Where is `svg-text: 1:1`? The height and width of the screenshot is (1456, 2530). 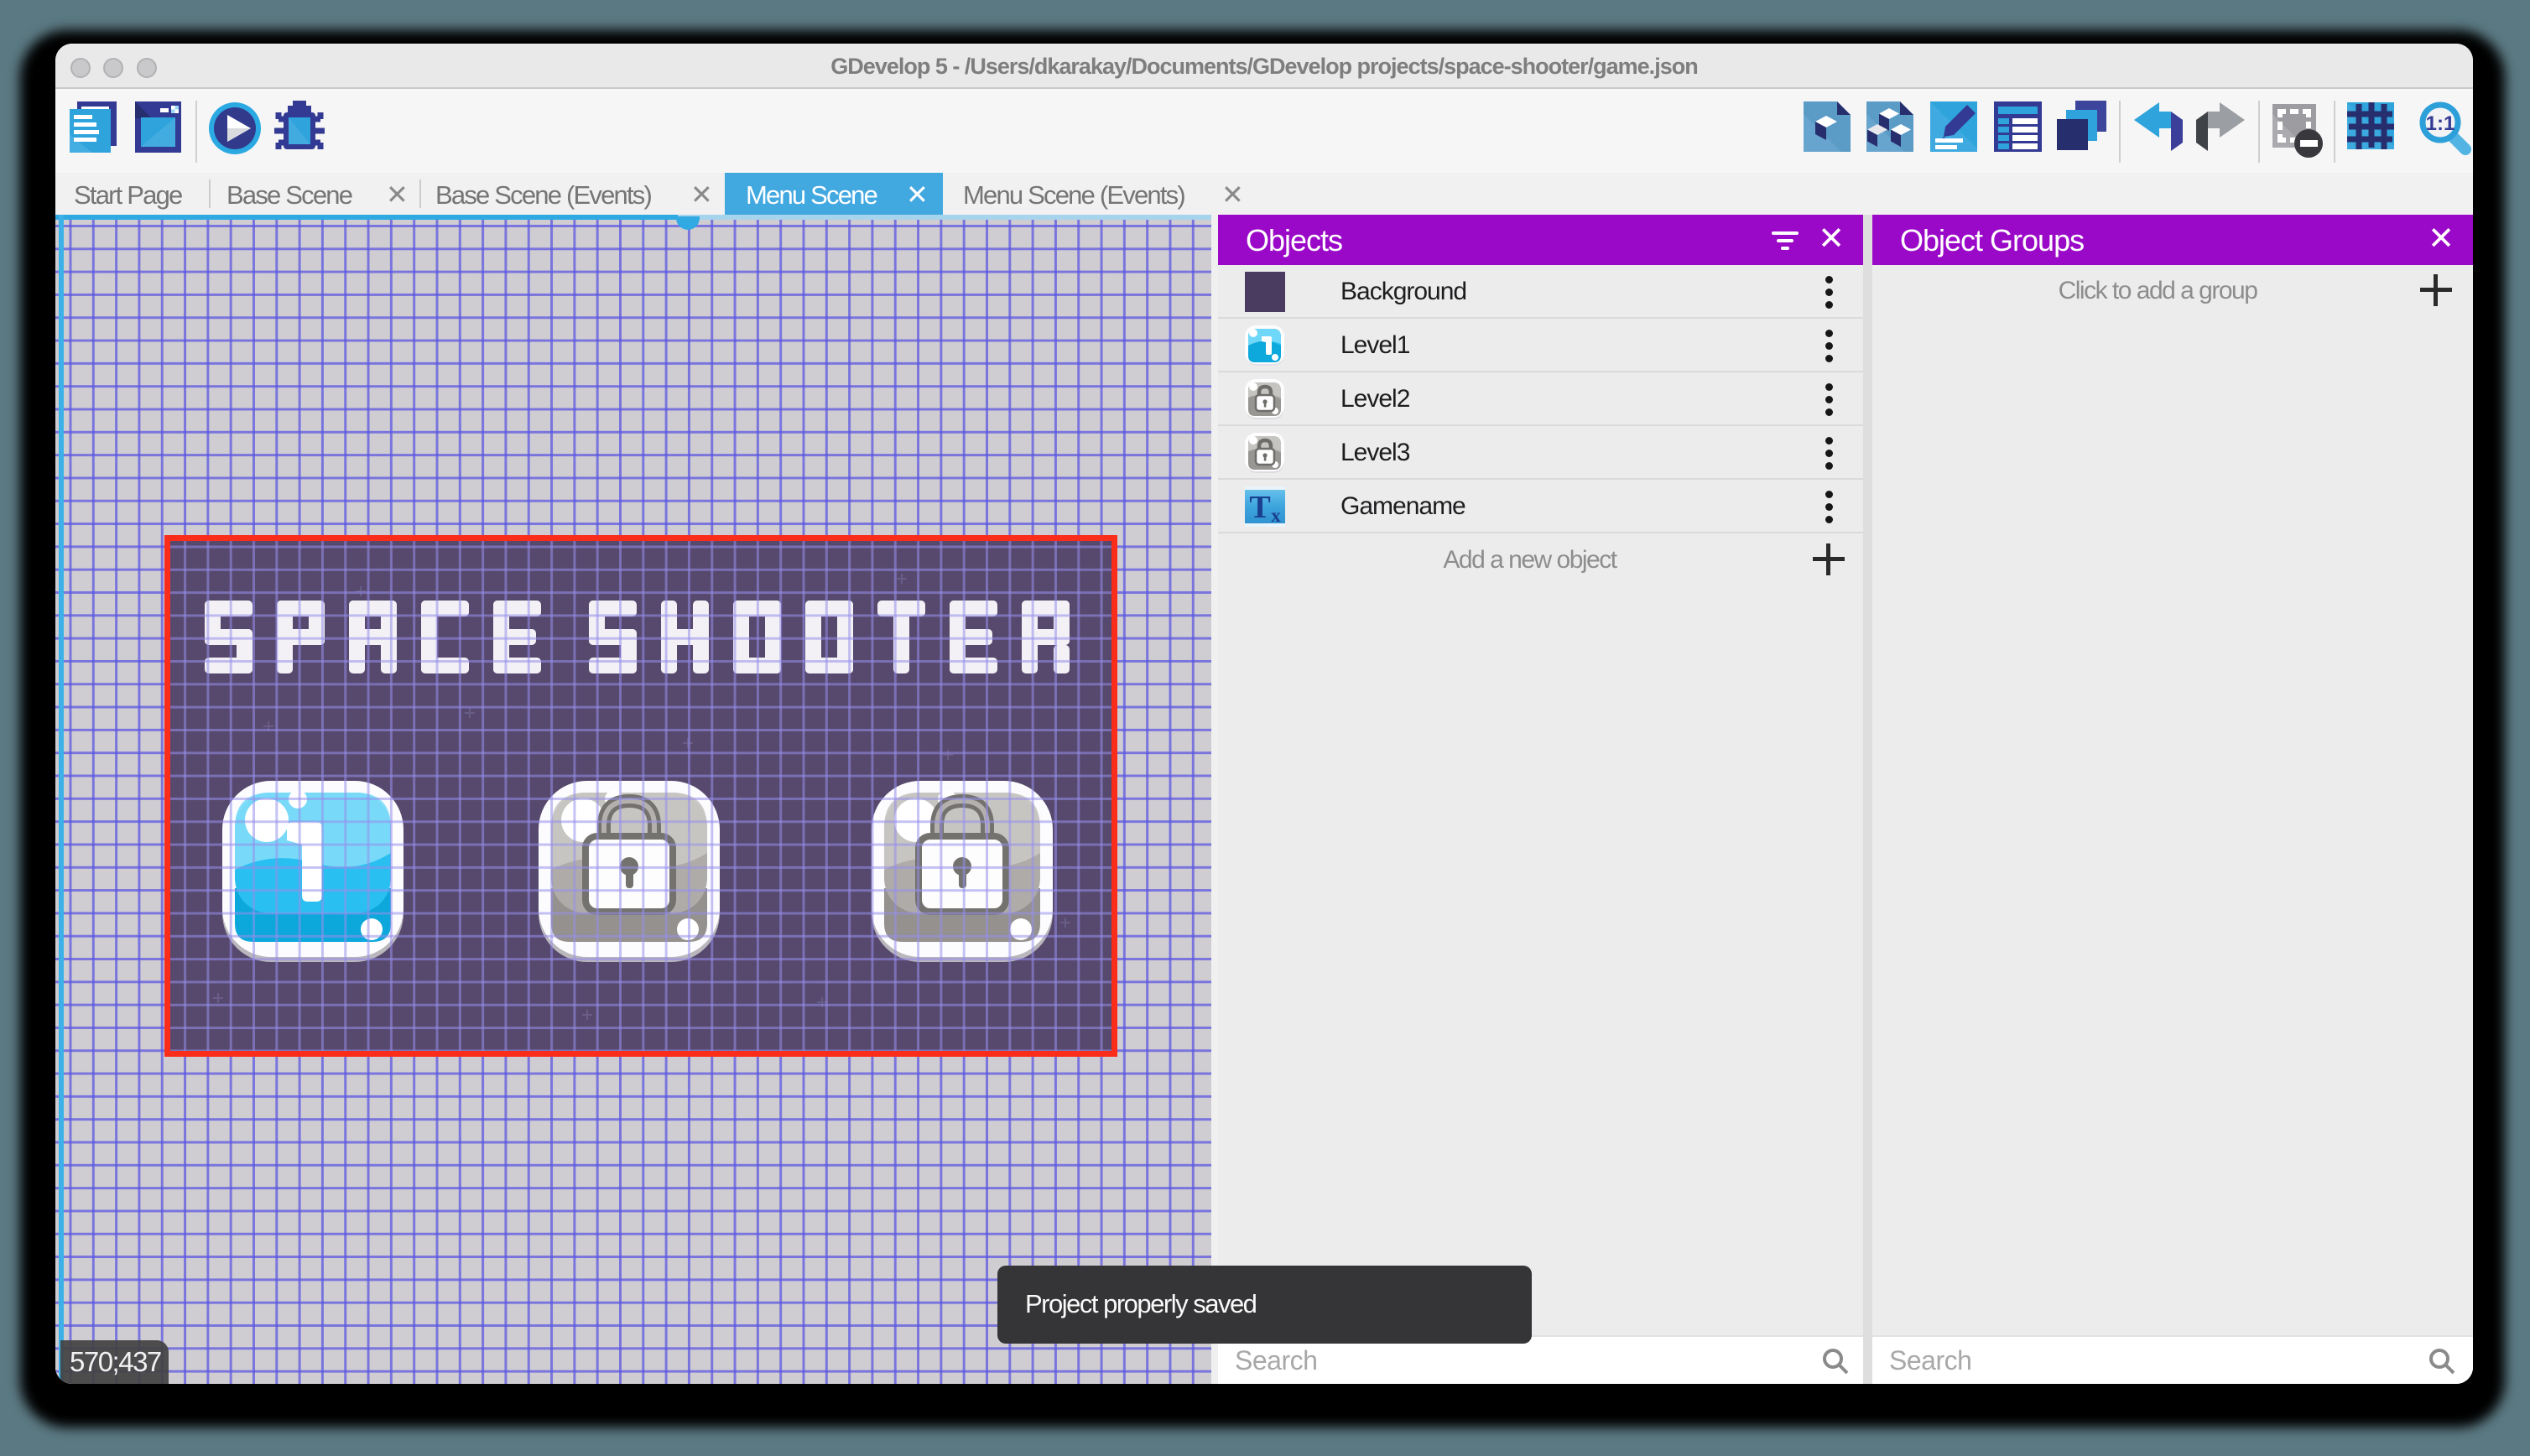 svg-text: 1:1 is located at coordinates (2440, 123).